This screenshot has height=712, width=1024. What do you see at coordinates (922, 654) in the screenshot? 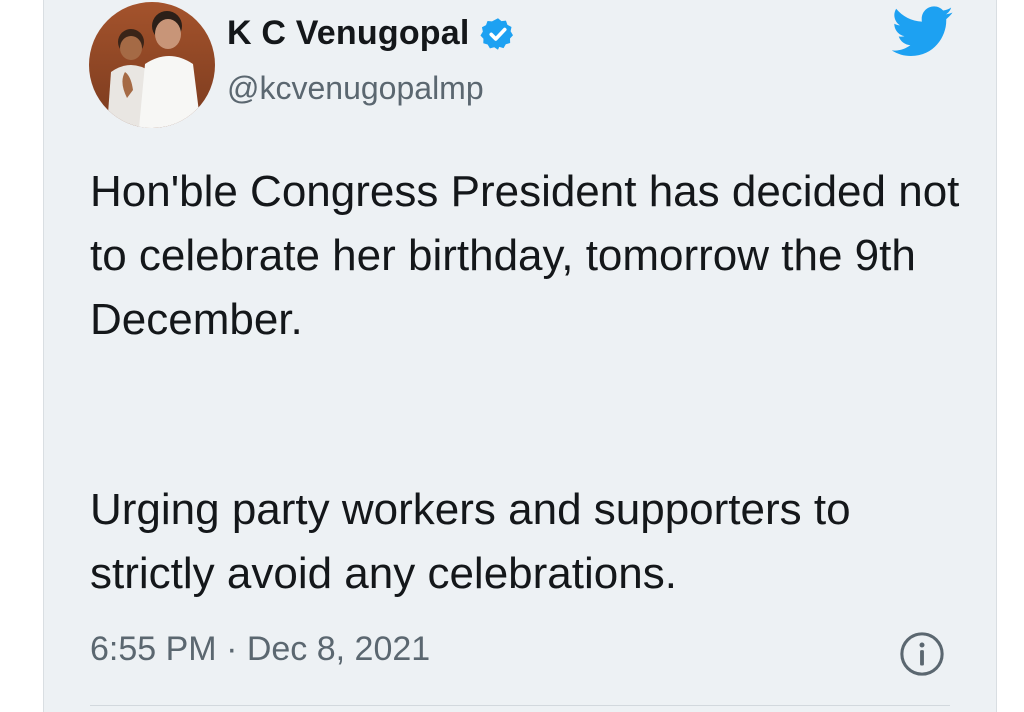
I see `info-icon` at bounding box center [922, 654].